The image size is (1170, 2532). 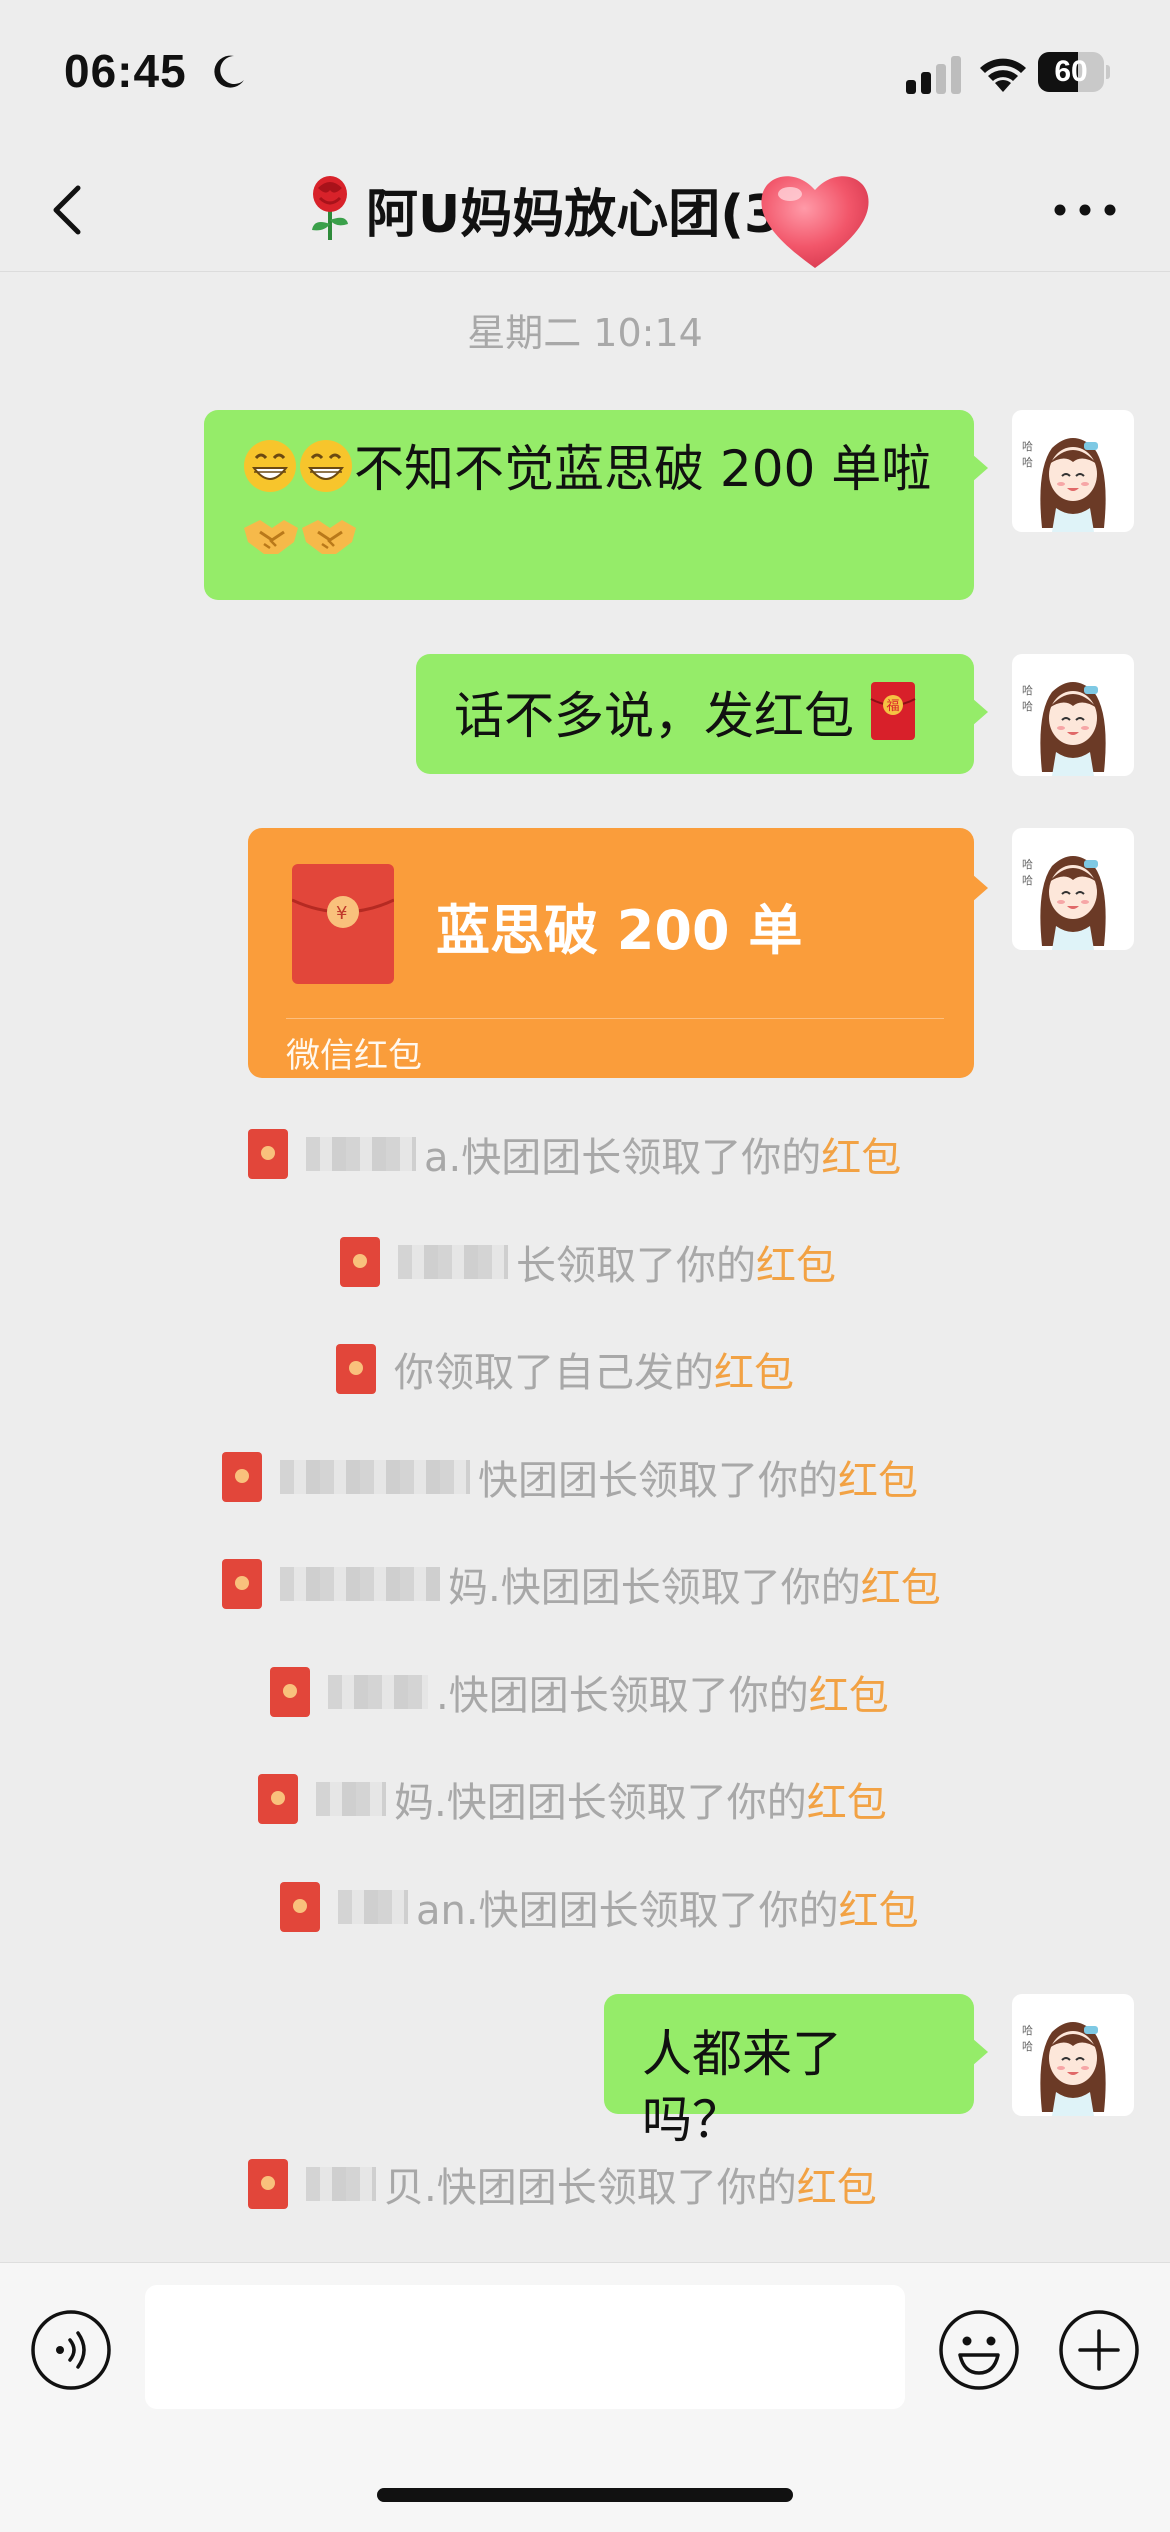 What do you see at coordinates (658, 1481) in the screenshot?
I see `notice-text: 快团团长领取了你的` at bounding box center [658, 1481].